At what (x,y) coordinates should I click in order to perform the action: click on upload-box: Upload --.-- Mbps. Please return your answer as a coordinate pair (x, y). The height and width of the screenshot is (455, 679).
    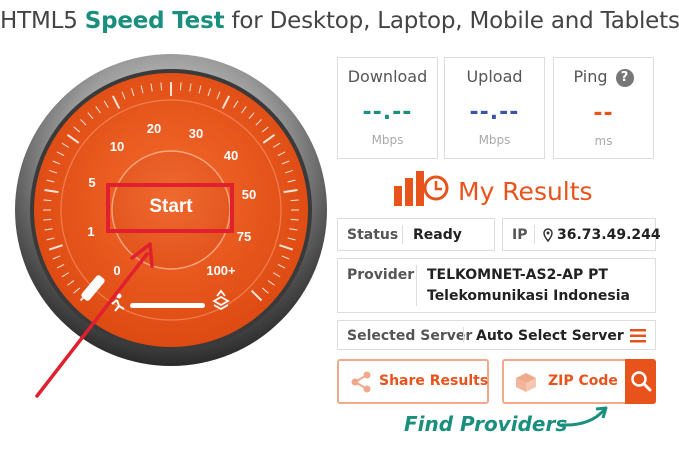
    Looking at the image, I should click on (494, 108).